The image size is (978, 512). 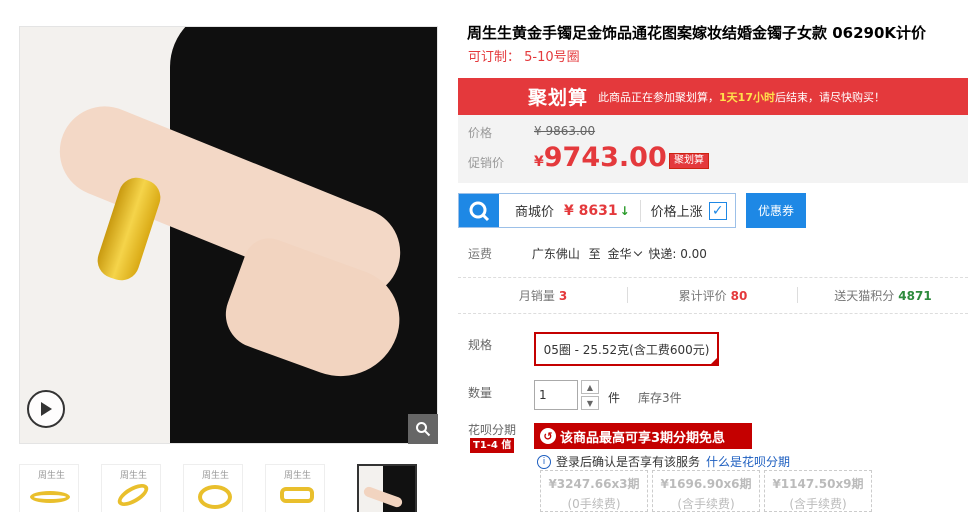 What do you see at coordinates (659, 97) in the screenshot?
I see `juhuasuan-text: 此商品正在参加聚划算，` at bounding box center [659, 97].